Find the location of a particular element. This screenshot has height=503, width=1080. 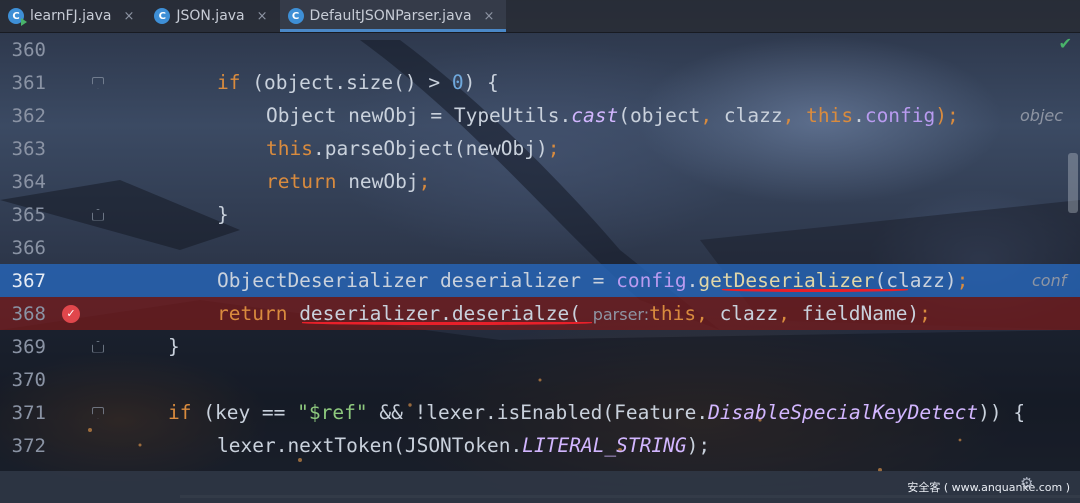

code-line: 370 is located at coordinates (540, 379).